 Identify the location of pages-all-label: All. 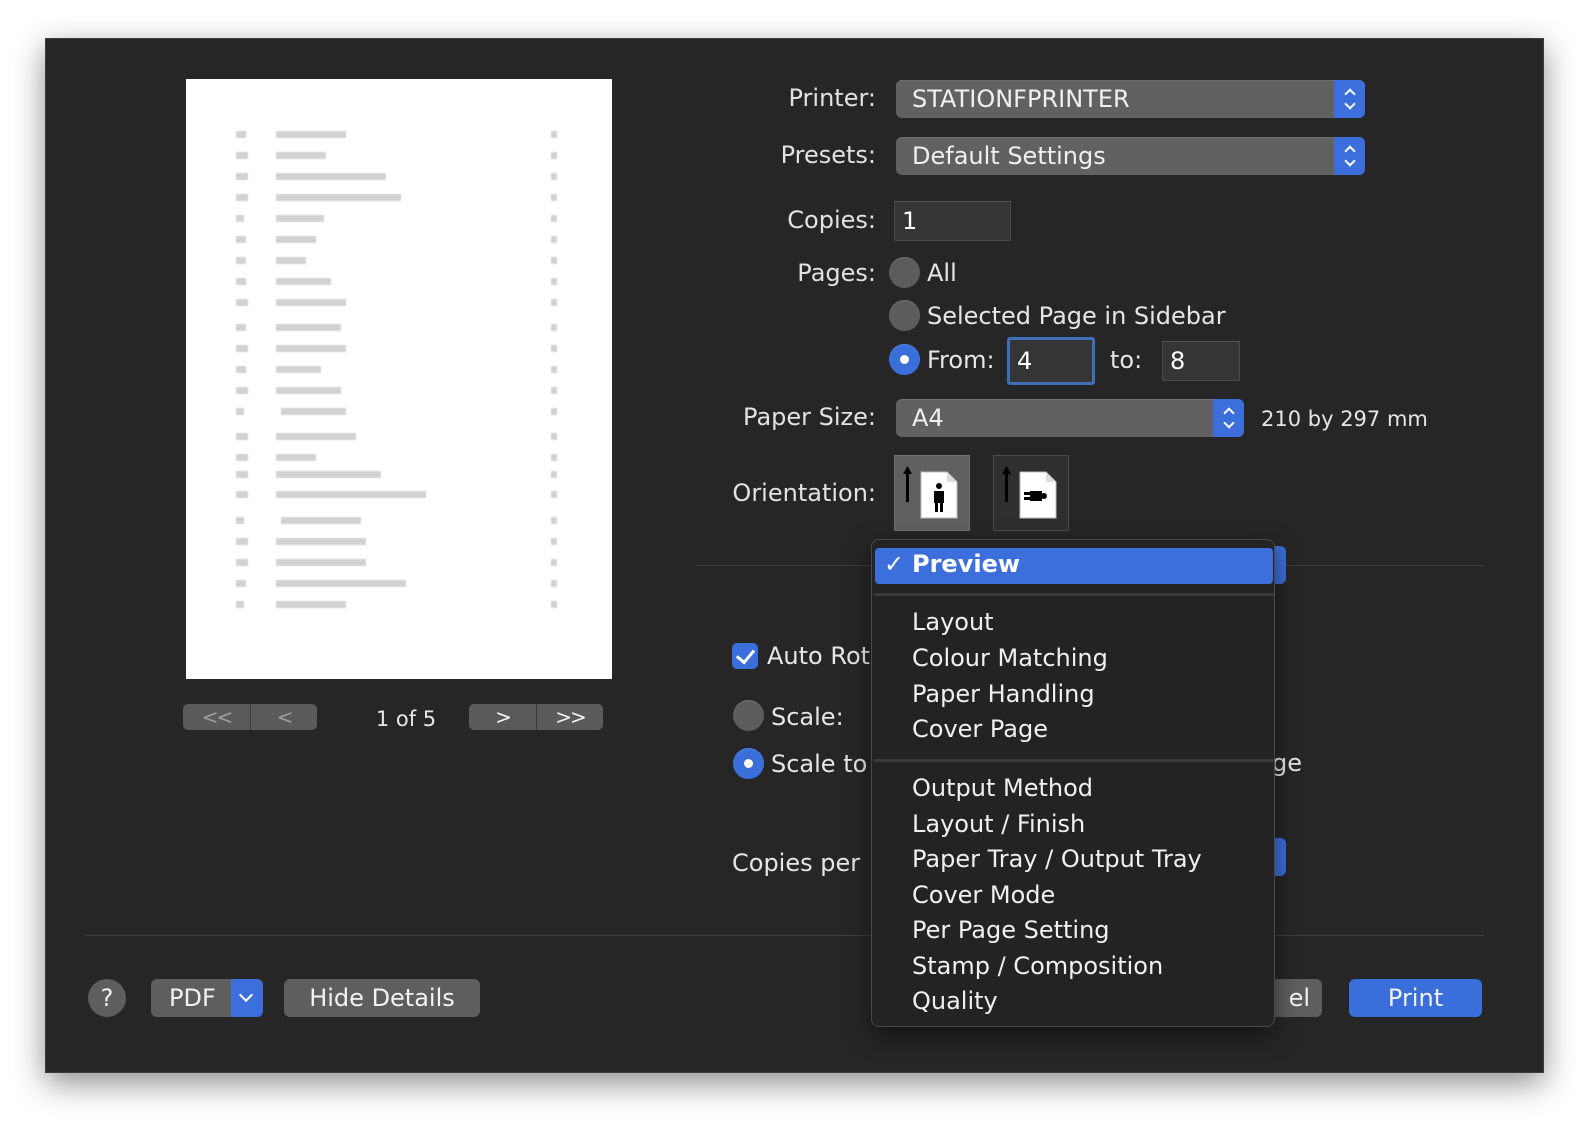
(942, 273).